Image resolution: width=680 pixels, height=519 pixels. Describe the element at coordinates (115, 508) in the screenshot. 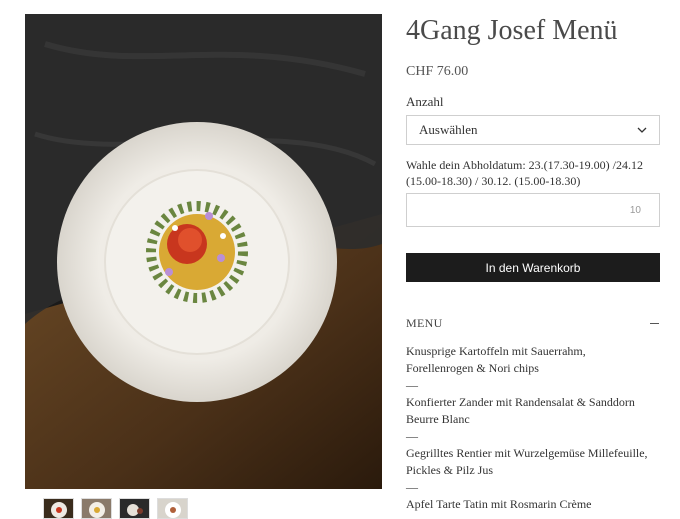

I see `thumbnail-strip` at that location.